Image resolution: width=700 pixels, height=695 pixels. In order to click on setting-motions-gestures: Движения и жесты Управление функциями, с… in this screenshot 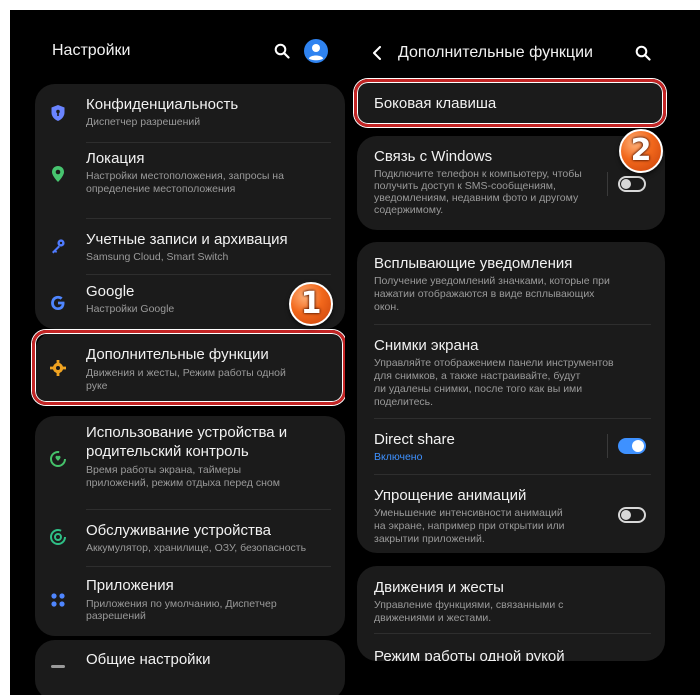, I will do `click(511, 599)`.